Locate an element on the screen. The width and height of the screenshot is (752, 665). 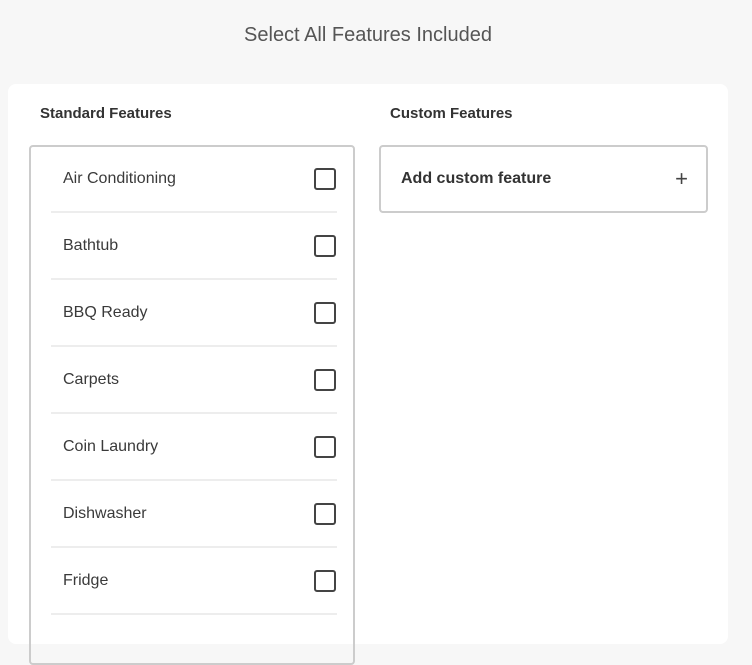
feature-label: Carpets is located at coordinates (91, 379).